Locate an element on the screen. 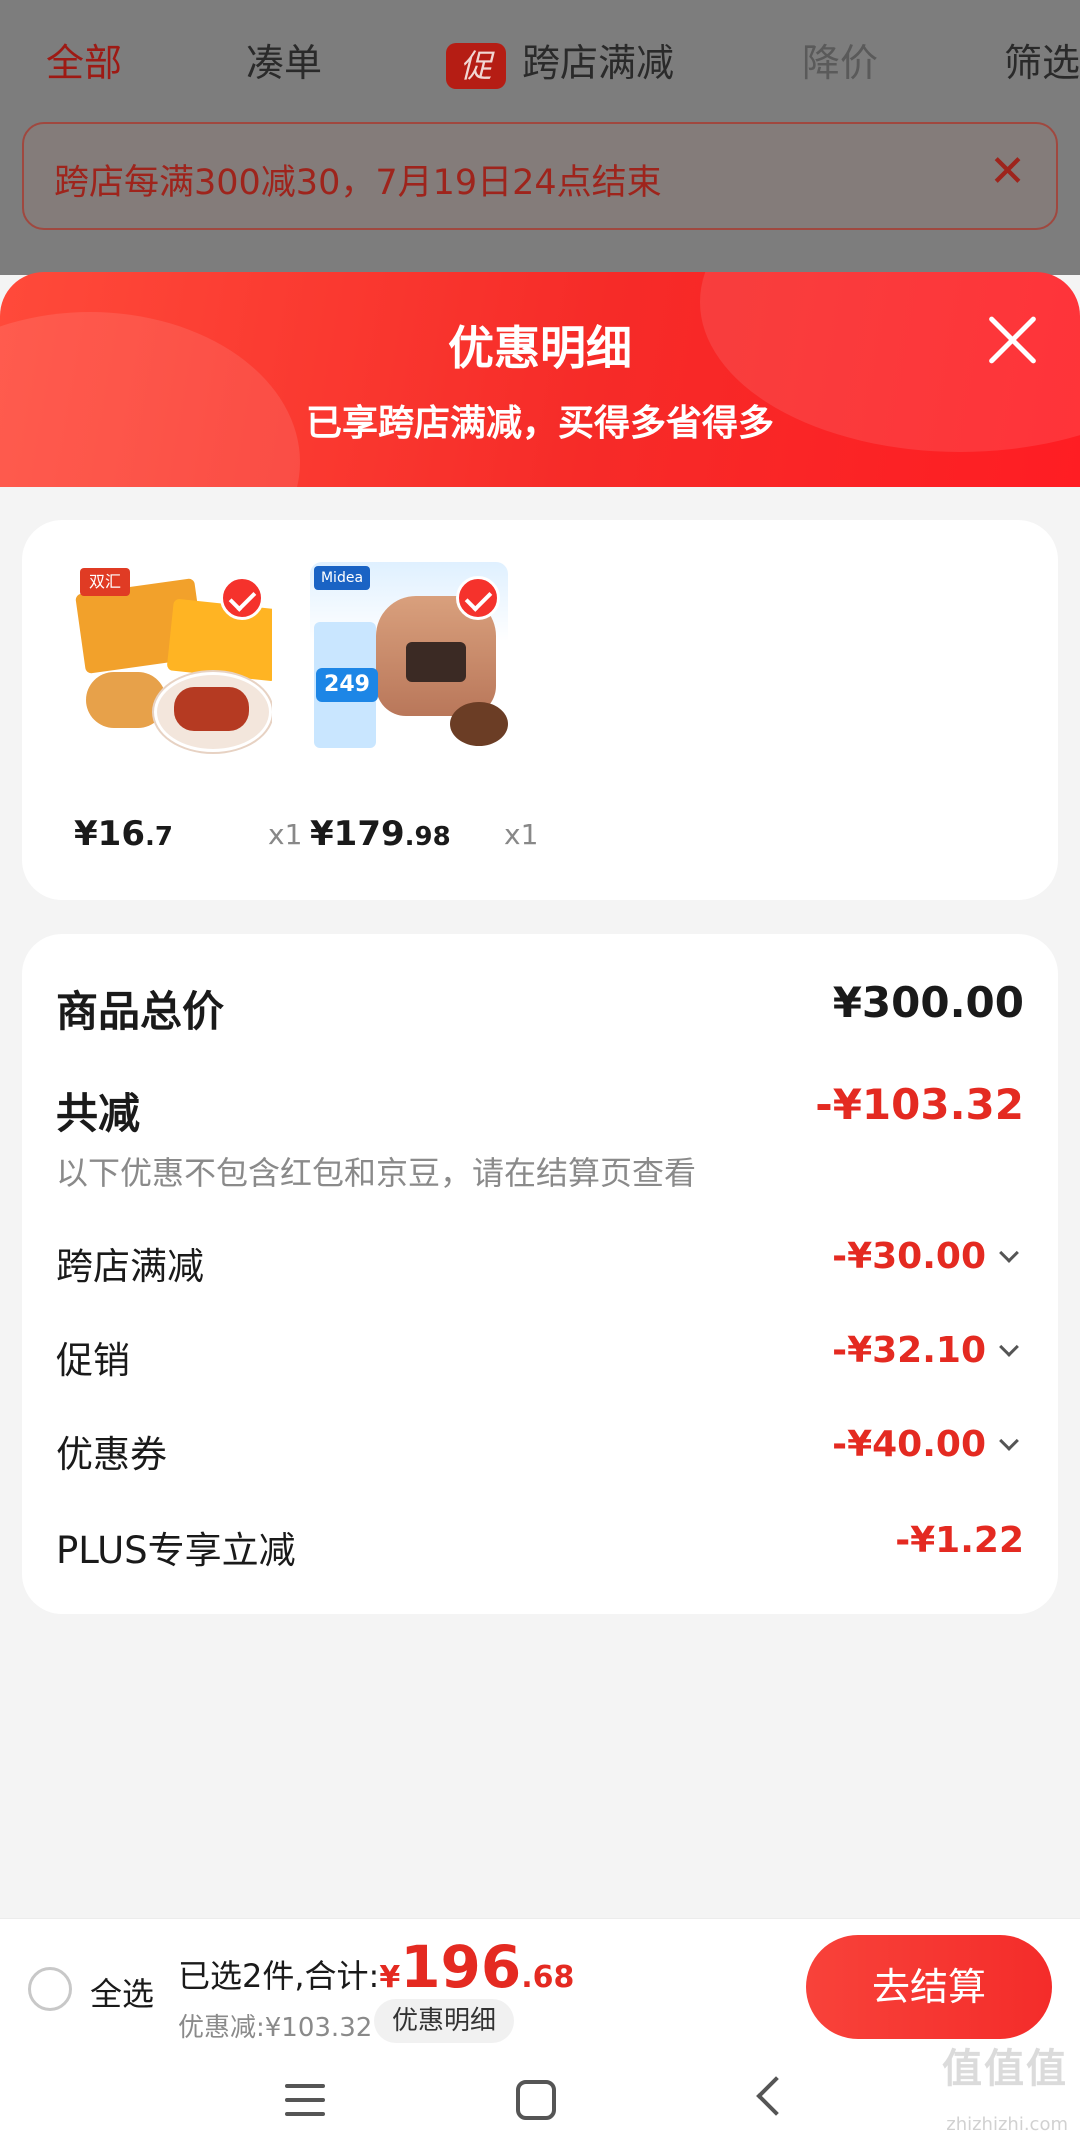  image-price-tag: 249 is located at coordinates (347, 685).